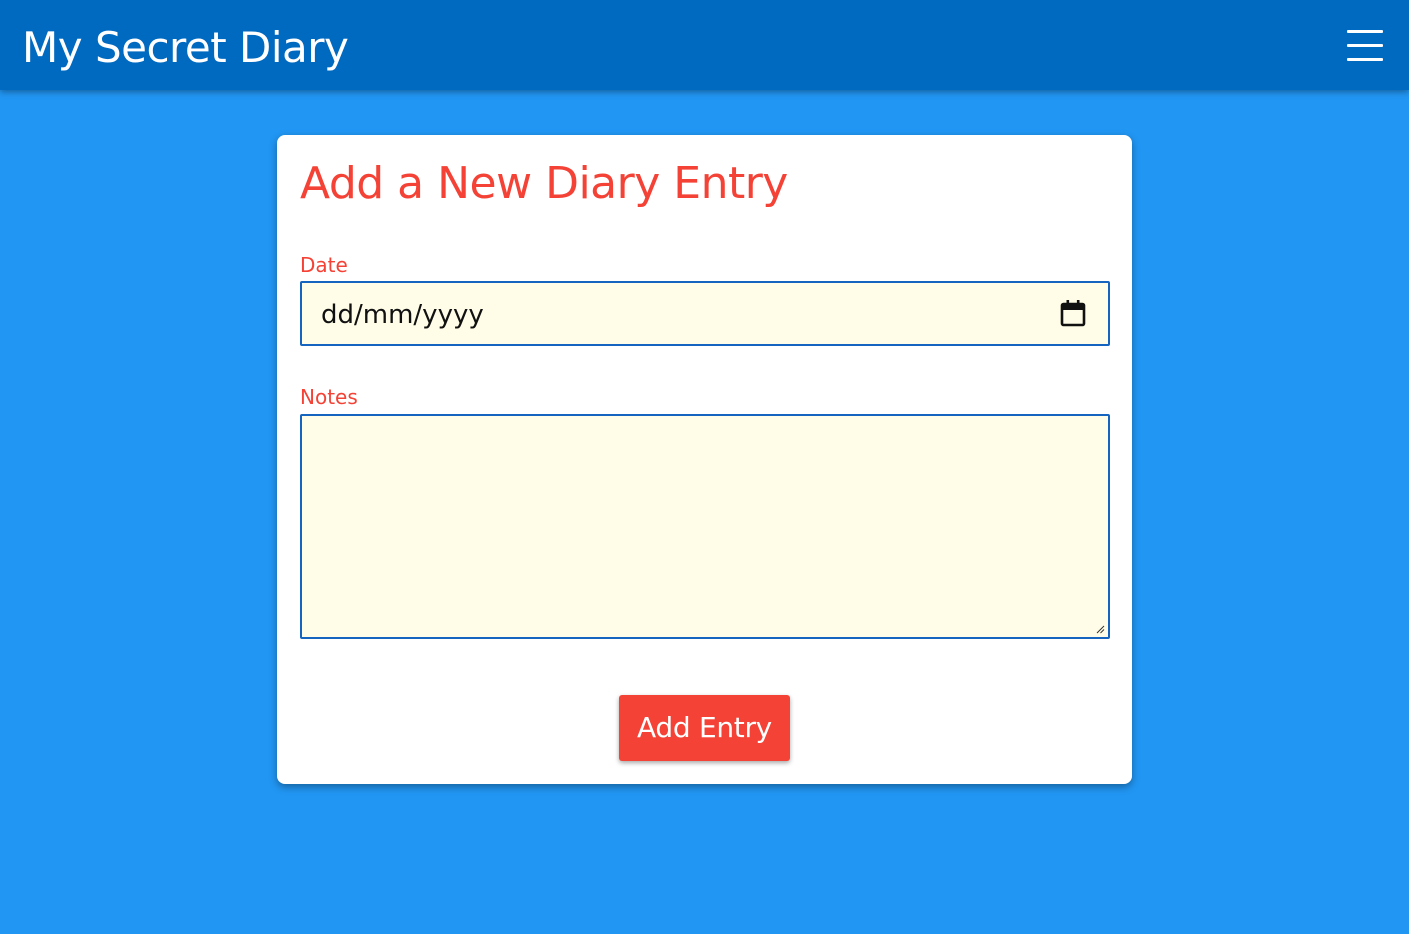  I want to click on add-entry-button: Add Entry, so click(704, 728).